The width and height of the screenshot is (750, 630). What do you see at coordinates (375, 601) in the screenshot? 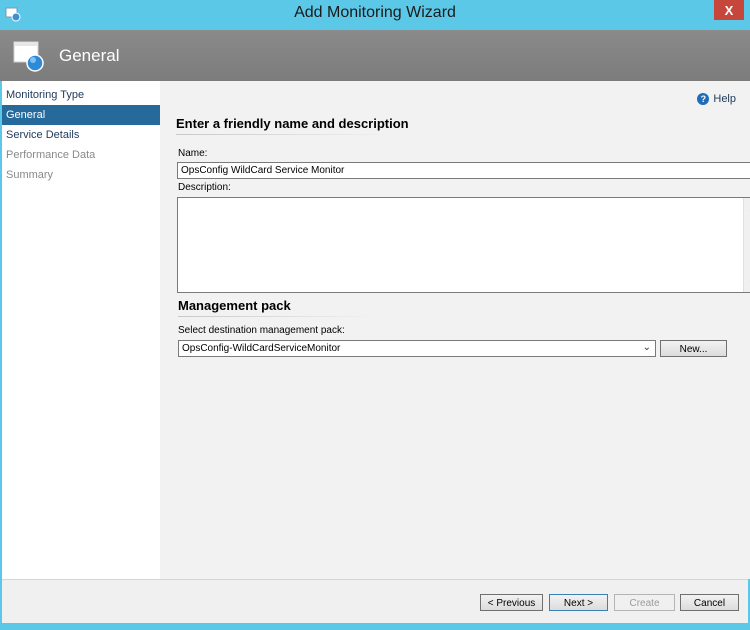
I see `wizard-footer: < Previous Next > Create Cancel` at bounding box center [375, 601].